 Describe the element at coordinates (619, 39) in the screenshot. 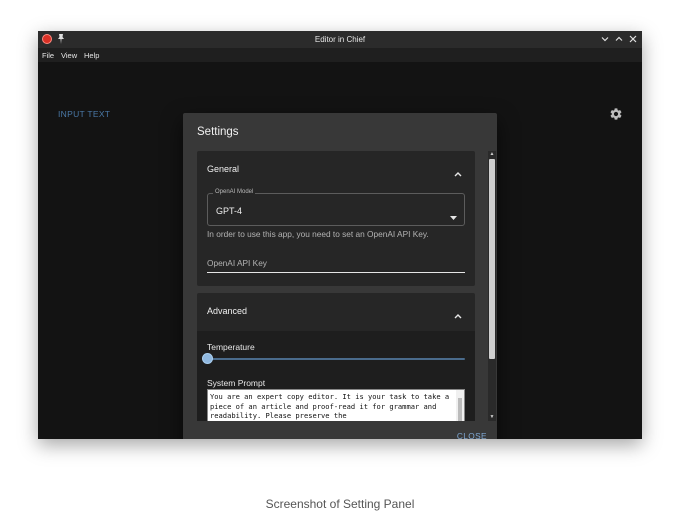

I see `maximize-icon` at that location.